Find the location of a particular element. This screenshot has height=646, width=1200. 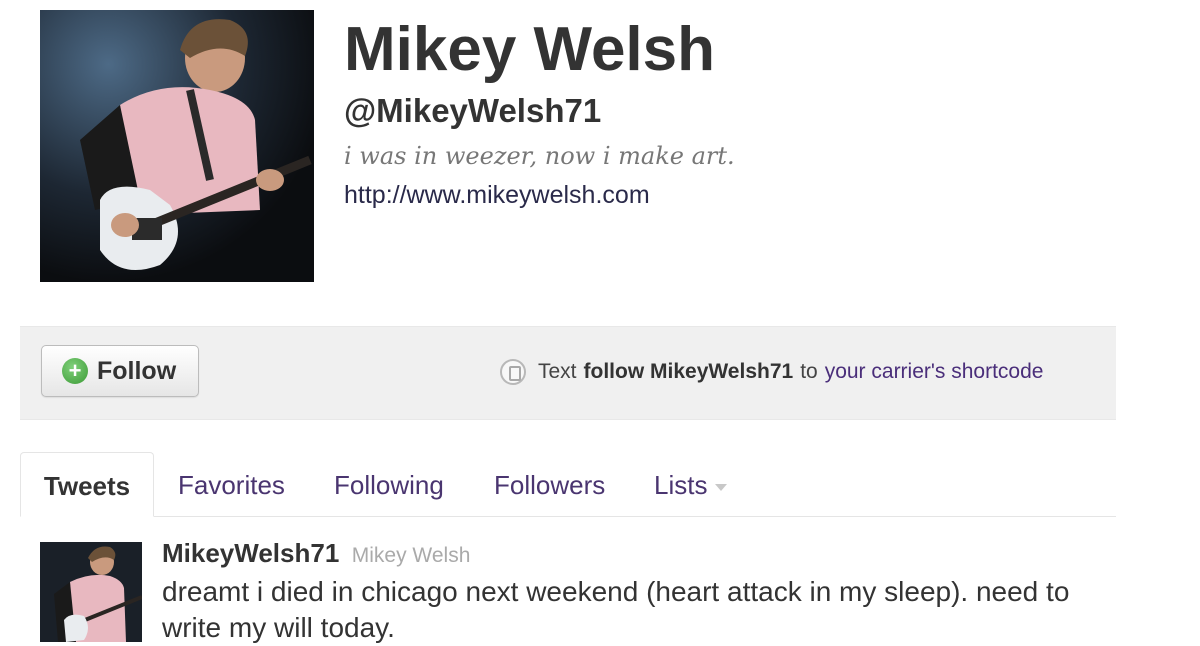

tab-following: Following is located at coordinates (389, 484).